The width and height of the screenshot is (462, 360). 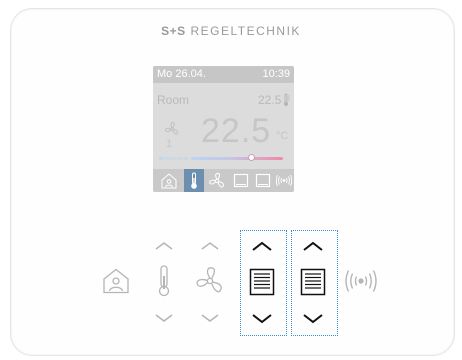 I want to click on menu-wireless, so click(x=284, y=180).